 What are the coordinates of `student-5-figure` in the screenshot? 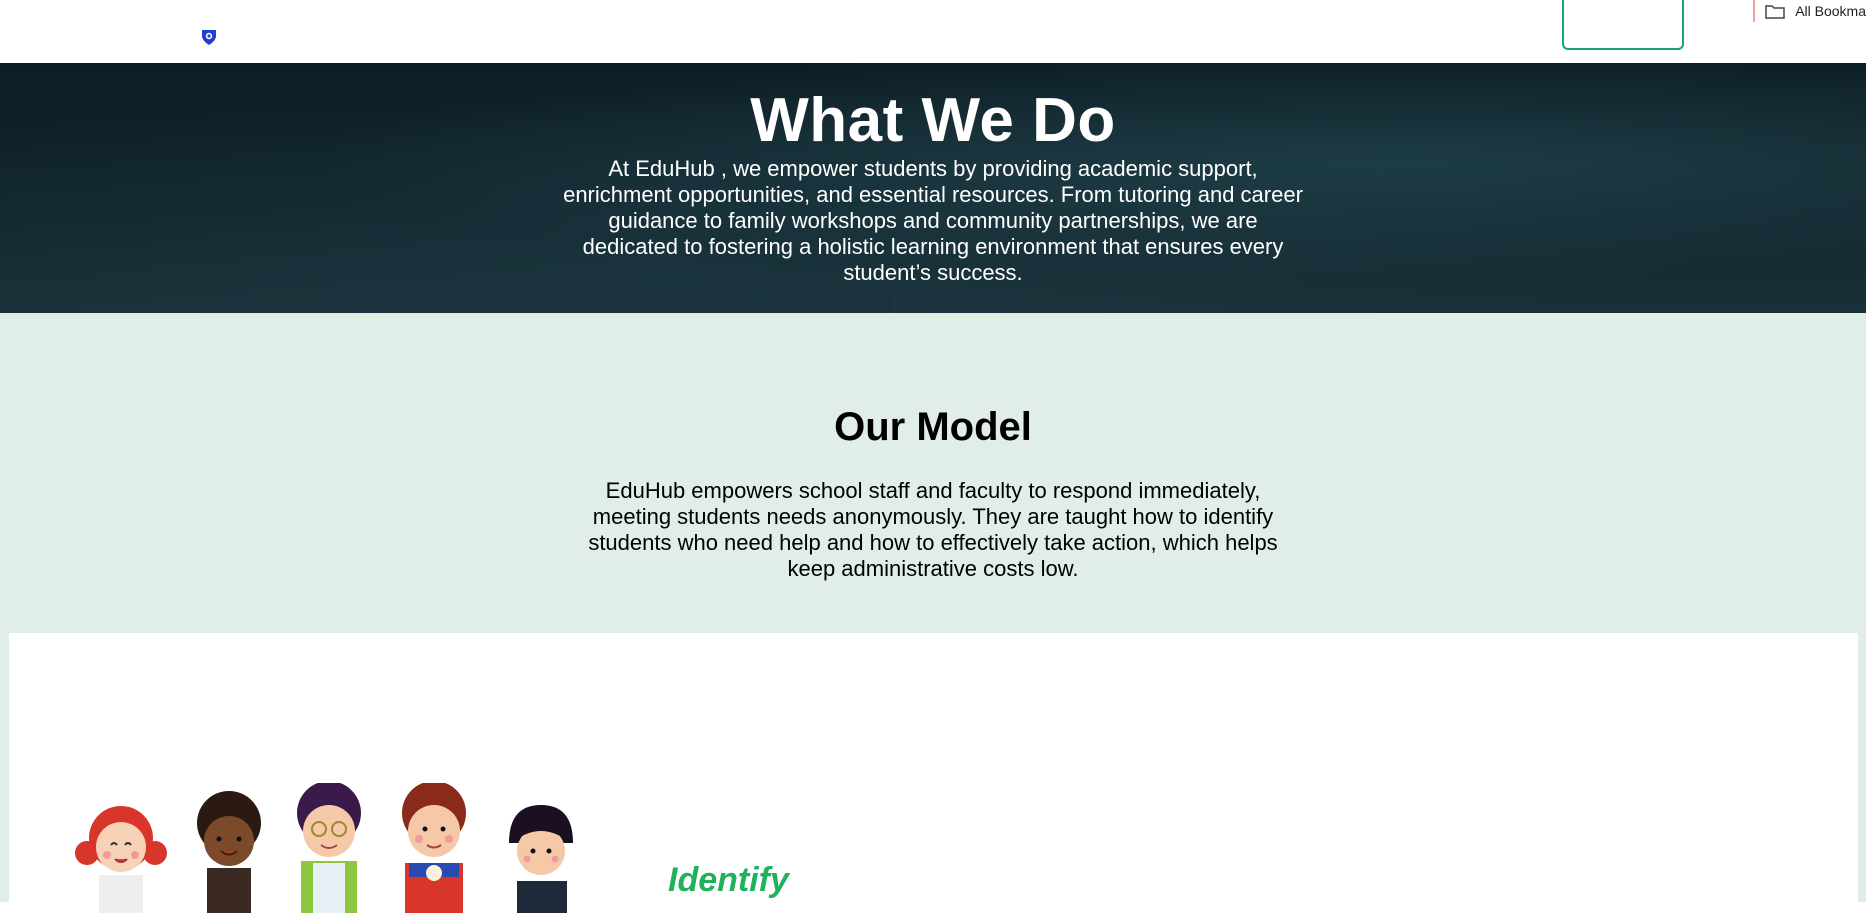 It's located at (541, 859).